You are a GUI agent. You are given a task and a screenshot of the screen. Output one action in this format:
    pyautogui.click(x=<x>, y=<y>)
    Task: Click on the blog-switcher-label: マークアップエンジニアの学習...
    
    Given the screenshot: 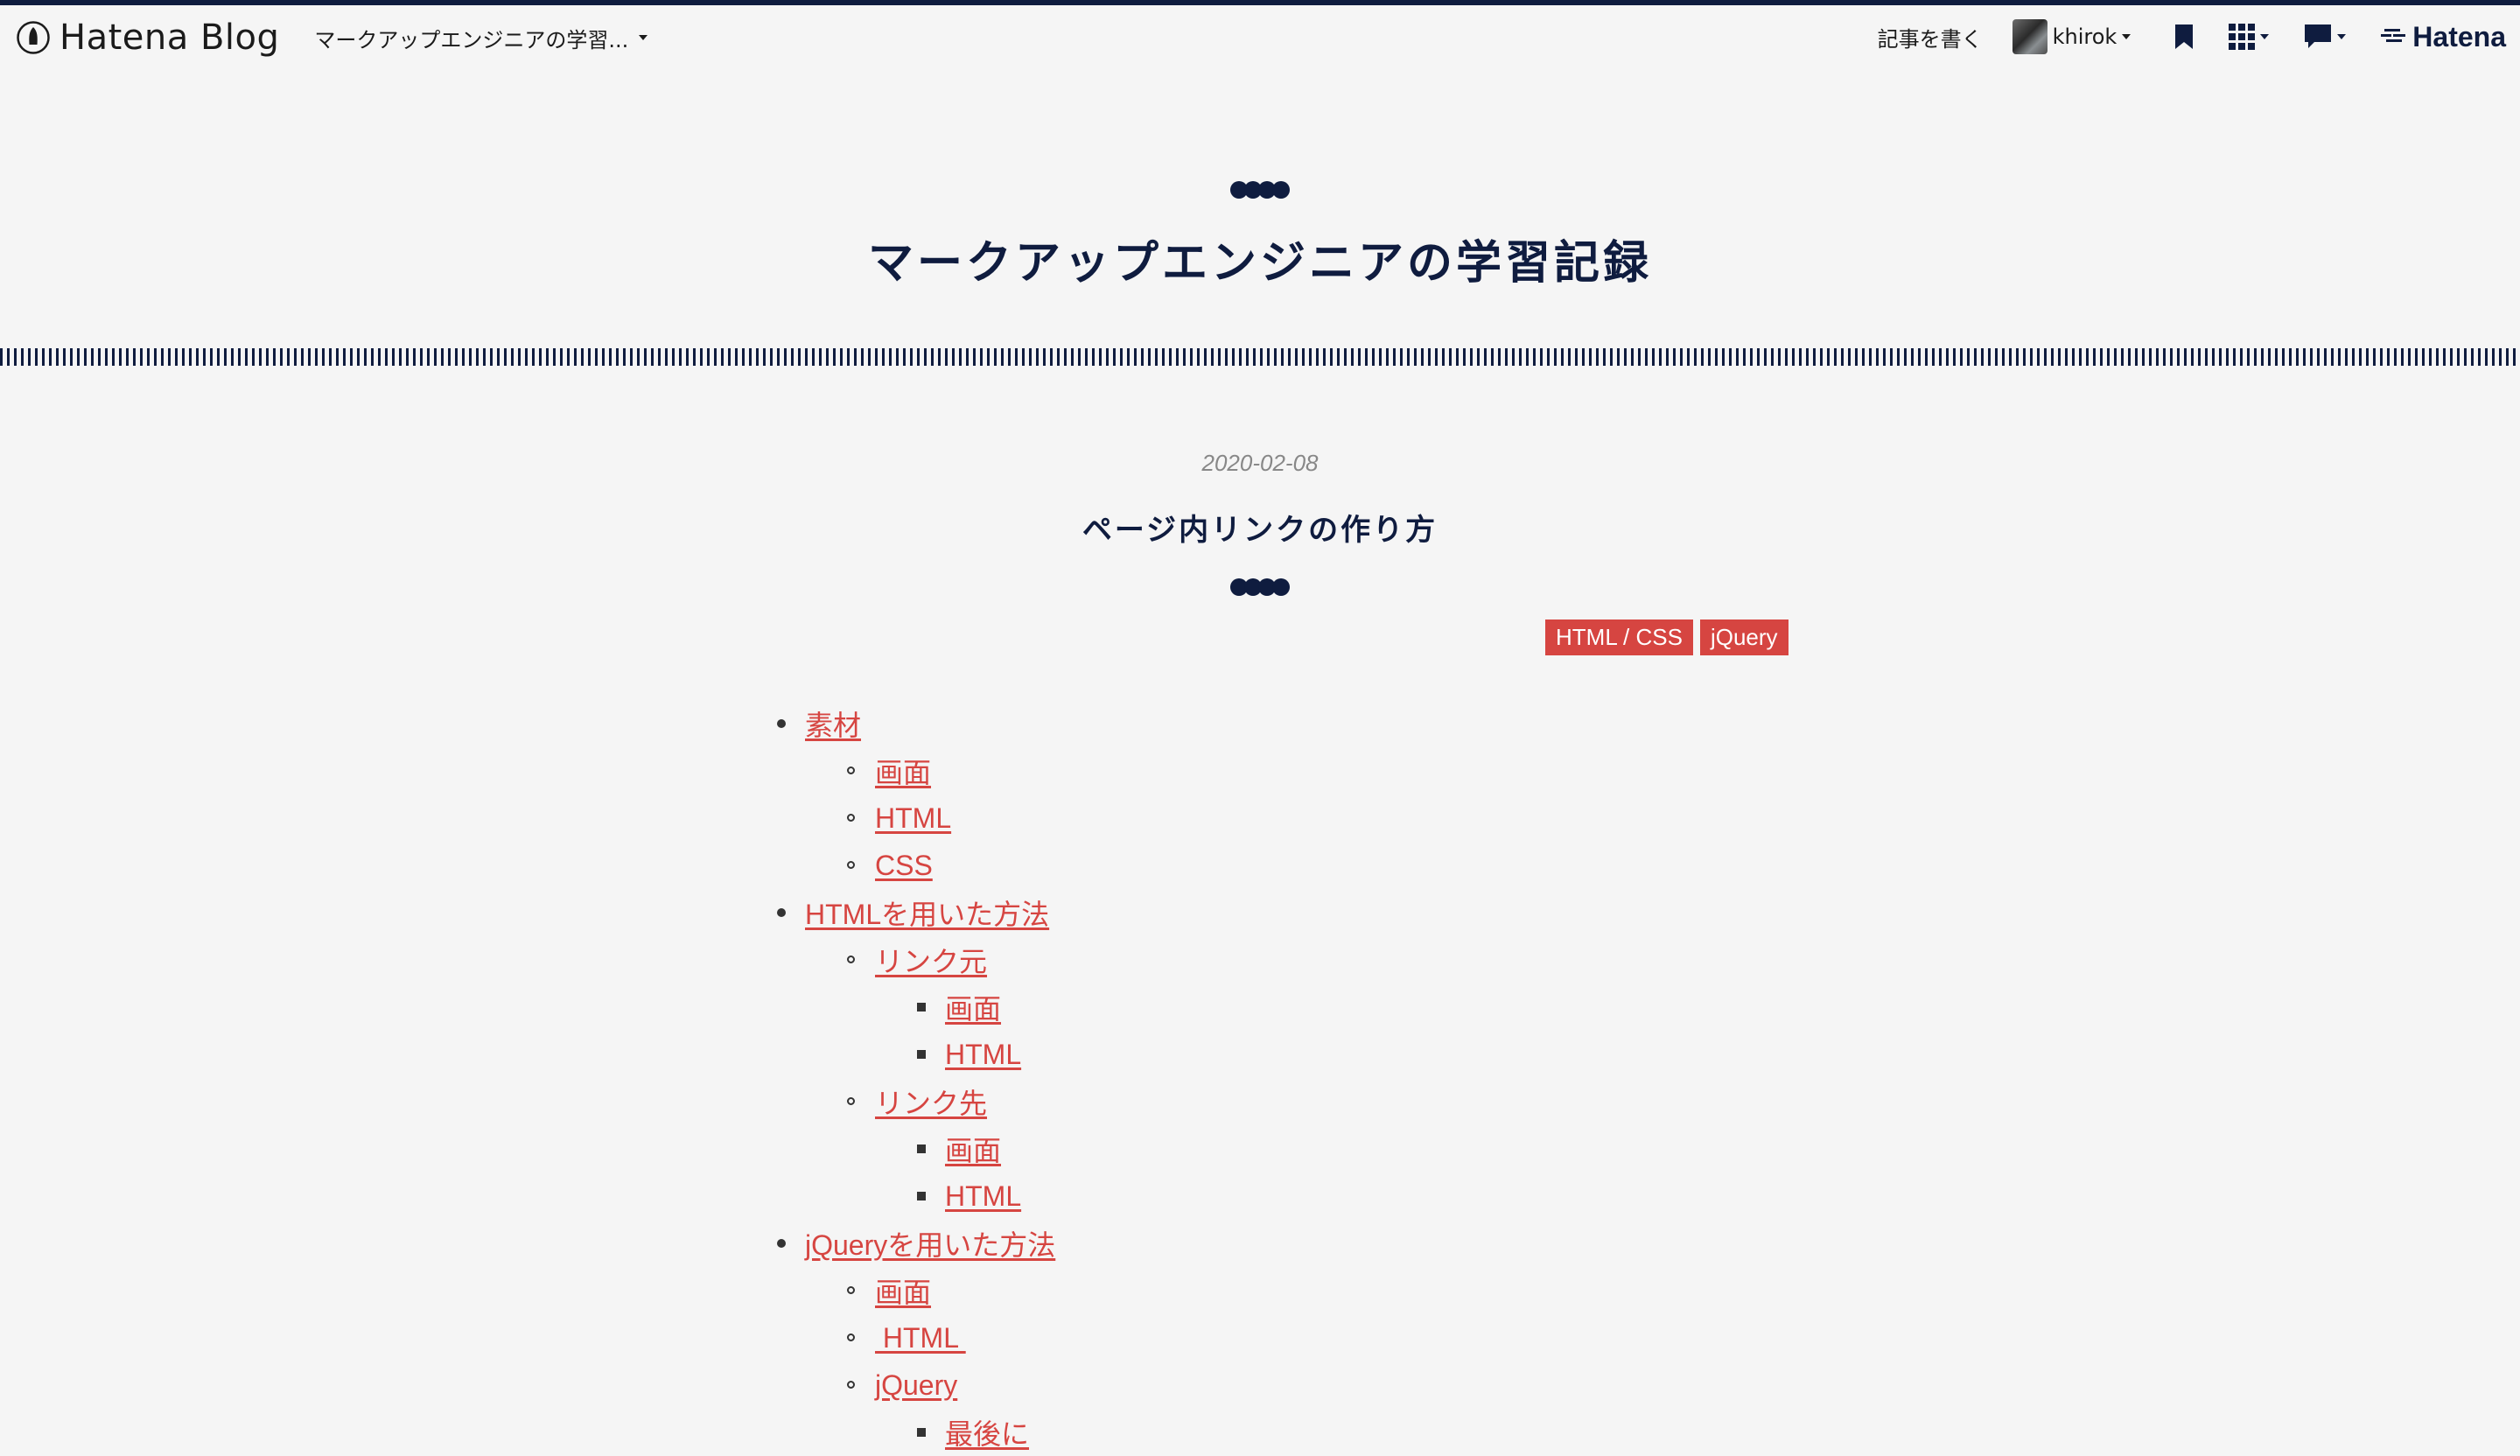 What is the action you would take?
    pyautogui.click(x=471, y=39)
    